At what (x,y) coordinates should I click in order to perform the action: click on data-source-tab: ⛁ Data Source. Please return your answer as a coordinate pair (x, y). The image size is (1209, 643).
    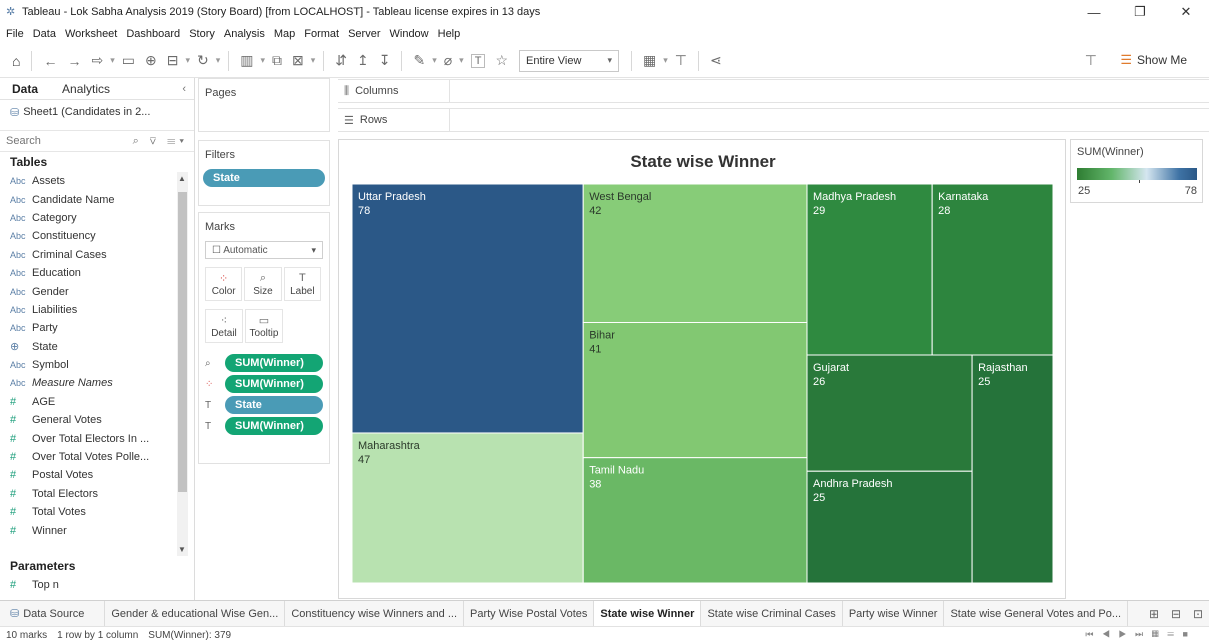
    Looking at the image, I should click on (53, 613).